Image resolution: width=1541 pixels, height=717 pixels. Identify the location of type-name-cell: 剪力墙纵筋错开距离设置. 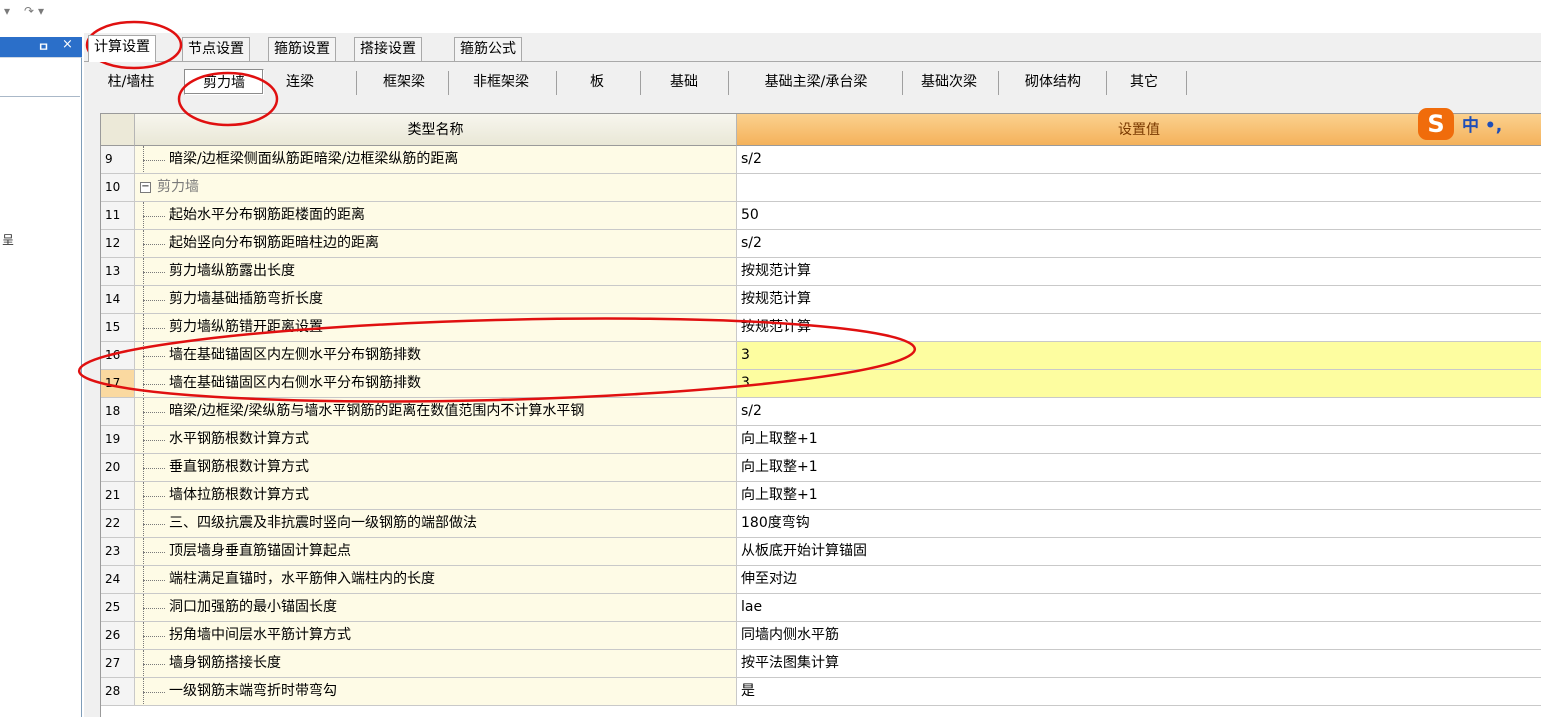
(436, 328).